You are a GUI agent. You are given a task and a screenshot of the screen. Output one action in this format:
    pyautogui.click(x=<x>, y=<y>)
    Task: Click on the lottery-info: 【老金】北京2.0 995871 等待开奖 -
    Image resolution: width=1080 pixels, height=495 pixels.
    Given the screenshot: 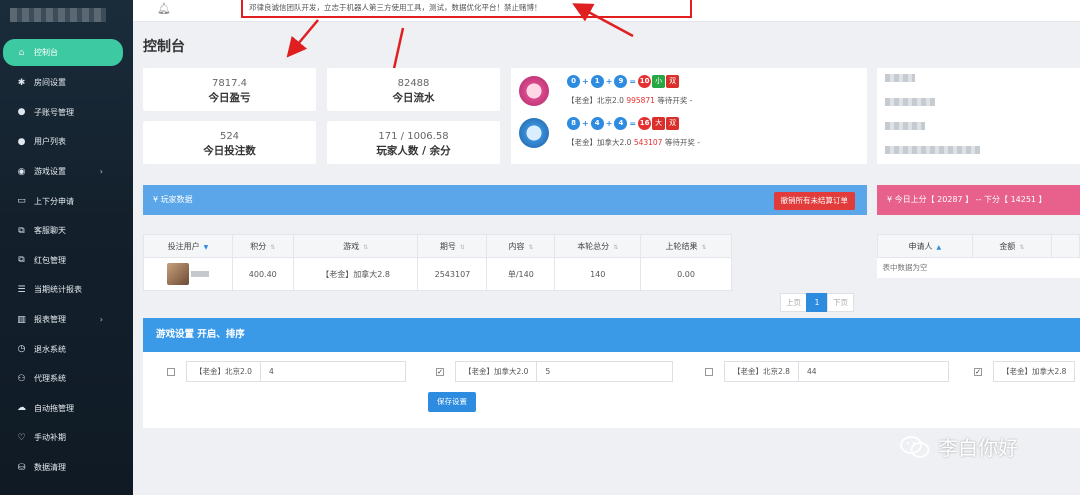 What is the action you would take?
    pyautogui.click(x=629, y=100)
    